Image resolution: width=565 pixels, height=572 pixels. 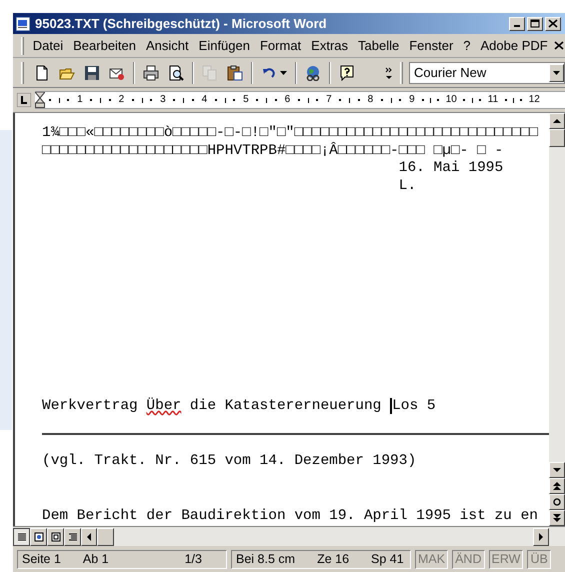 I want to click on status-text: Bei 8.5 cm, so click(x=266, y=559).